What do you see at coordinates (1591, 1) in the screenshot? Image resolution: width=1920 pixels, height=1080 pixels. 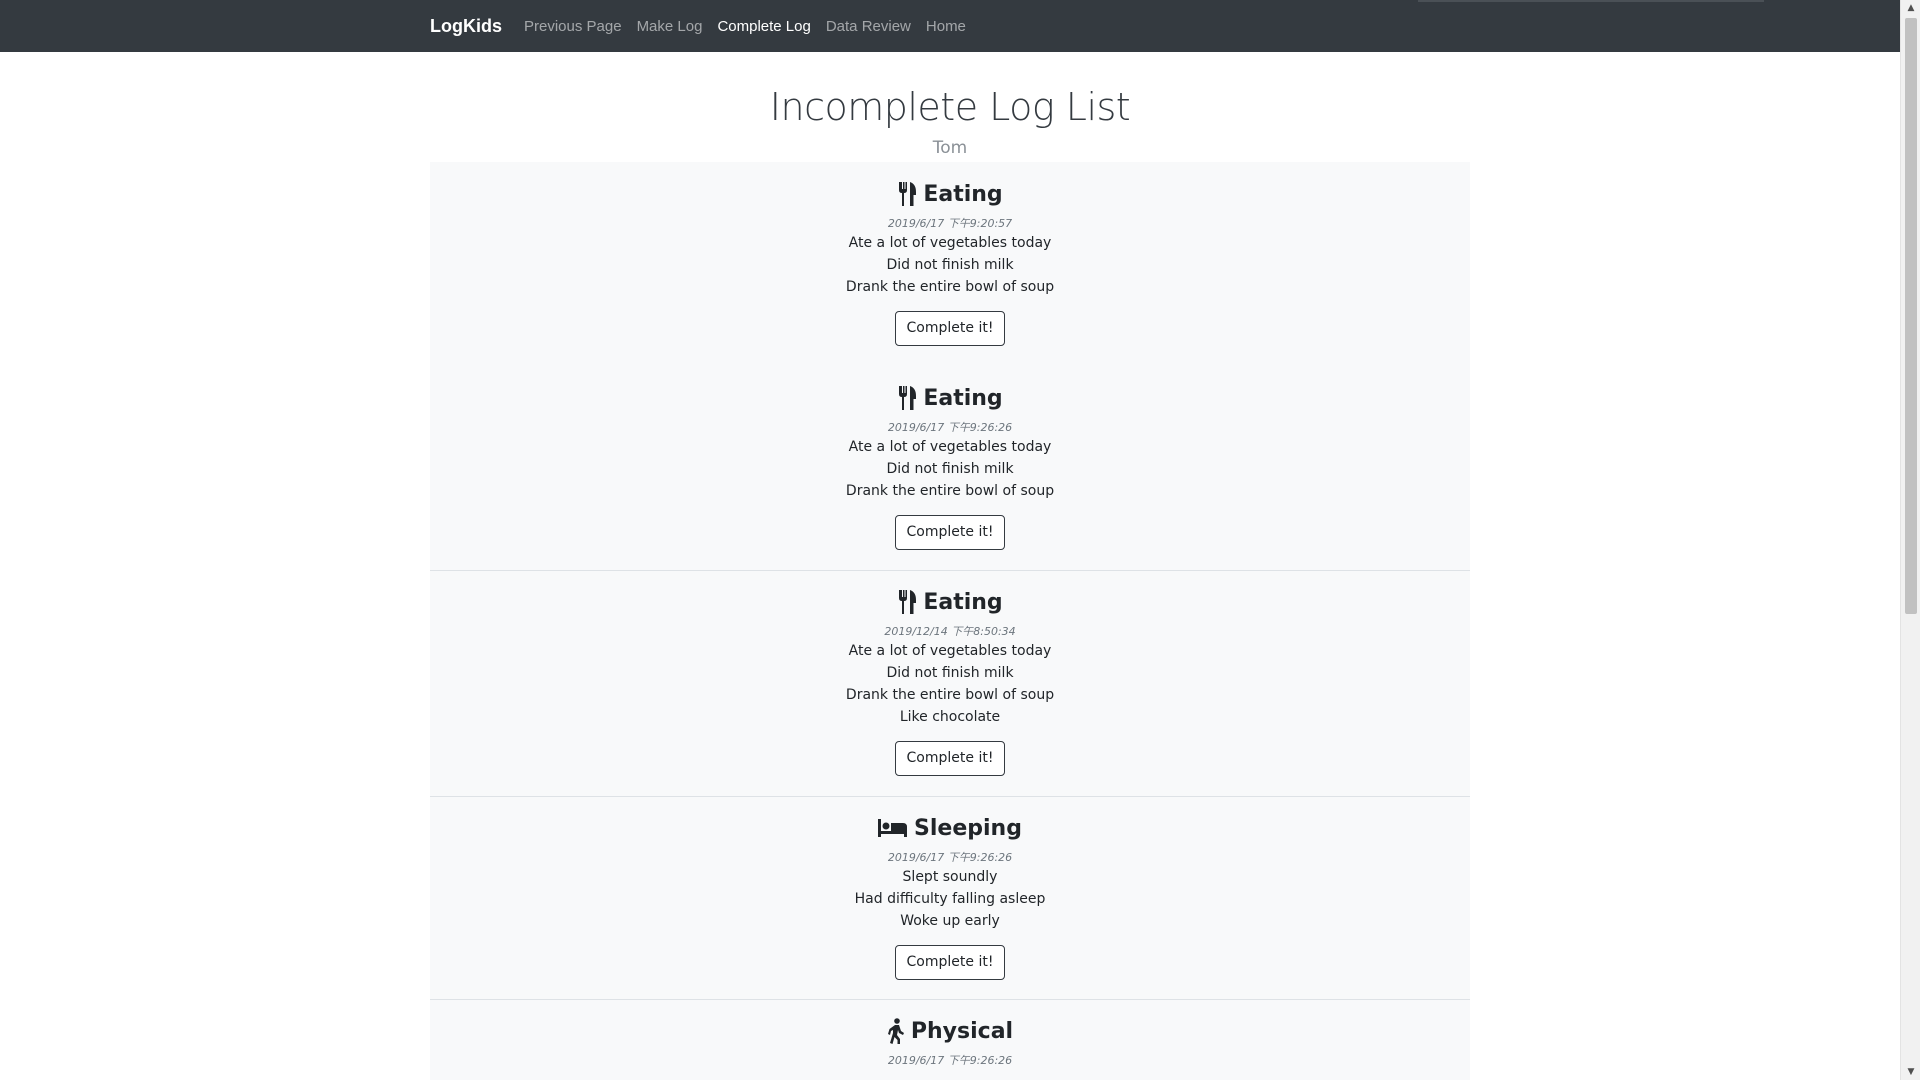 I see `navbar-highlight` at bounding box center [1591, 1].